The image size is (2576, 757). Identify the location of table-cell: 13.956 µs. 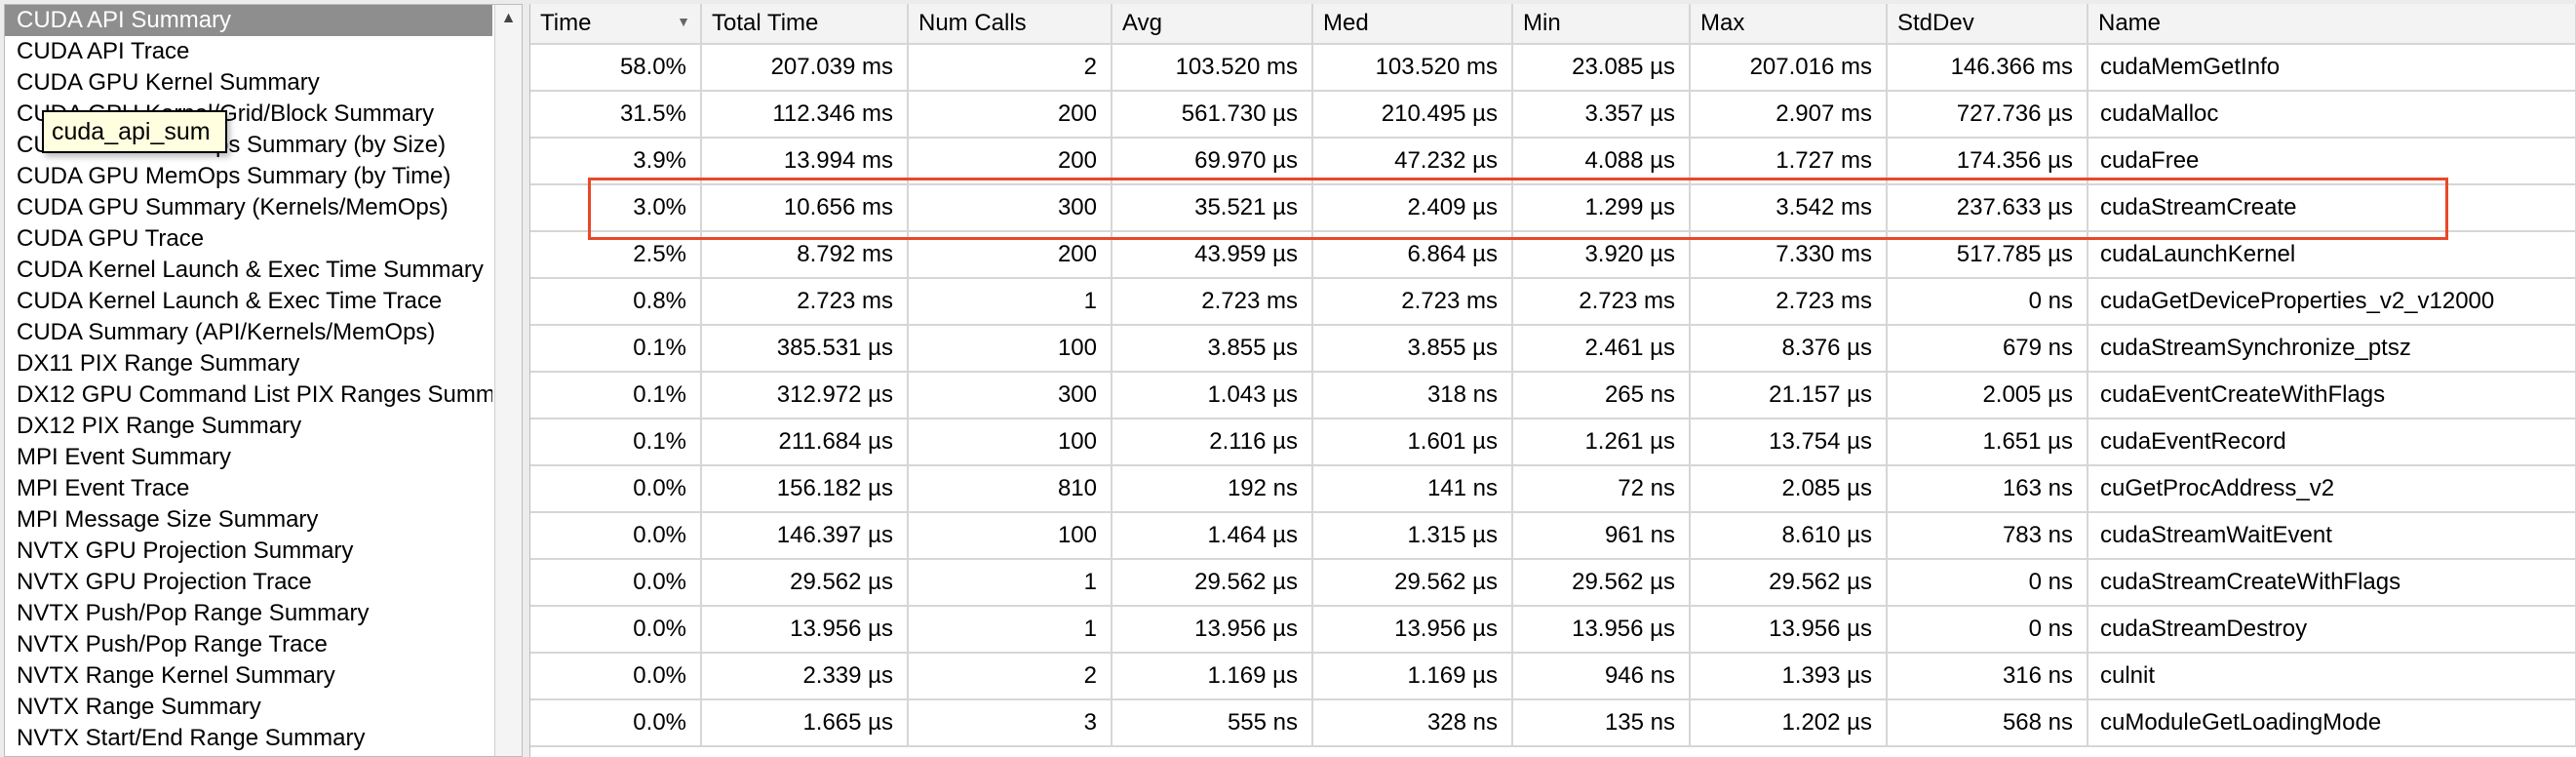
(805, 630).